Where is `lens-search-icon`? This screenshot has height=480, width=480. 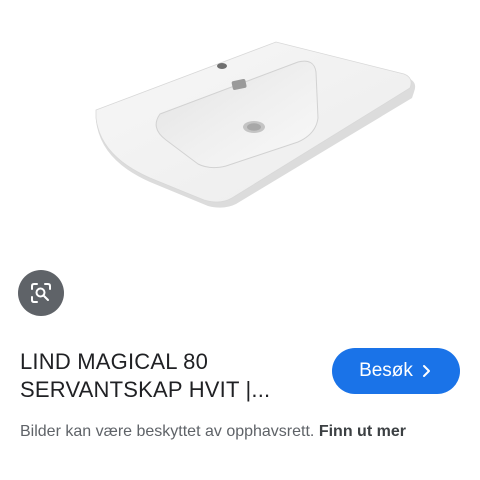
lens-search-icon is located at coordinates (41, 293).